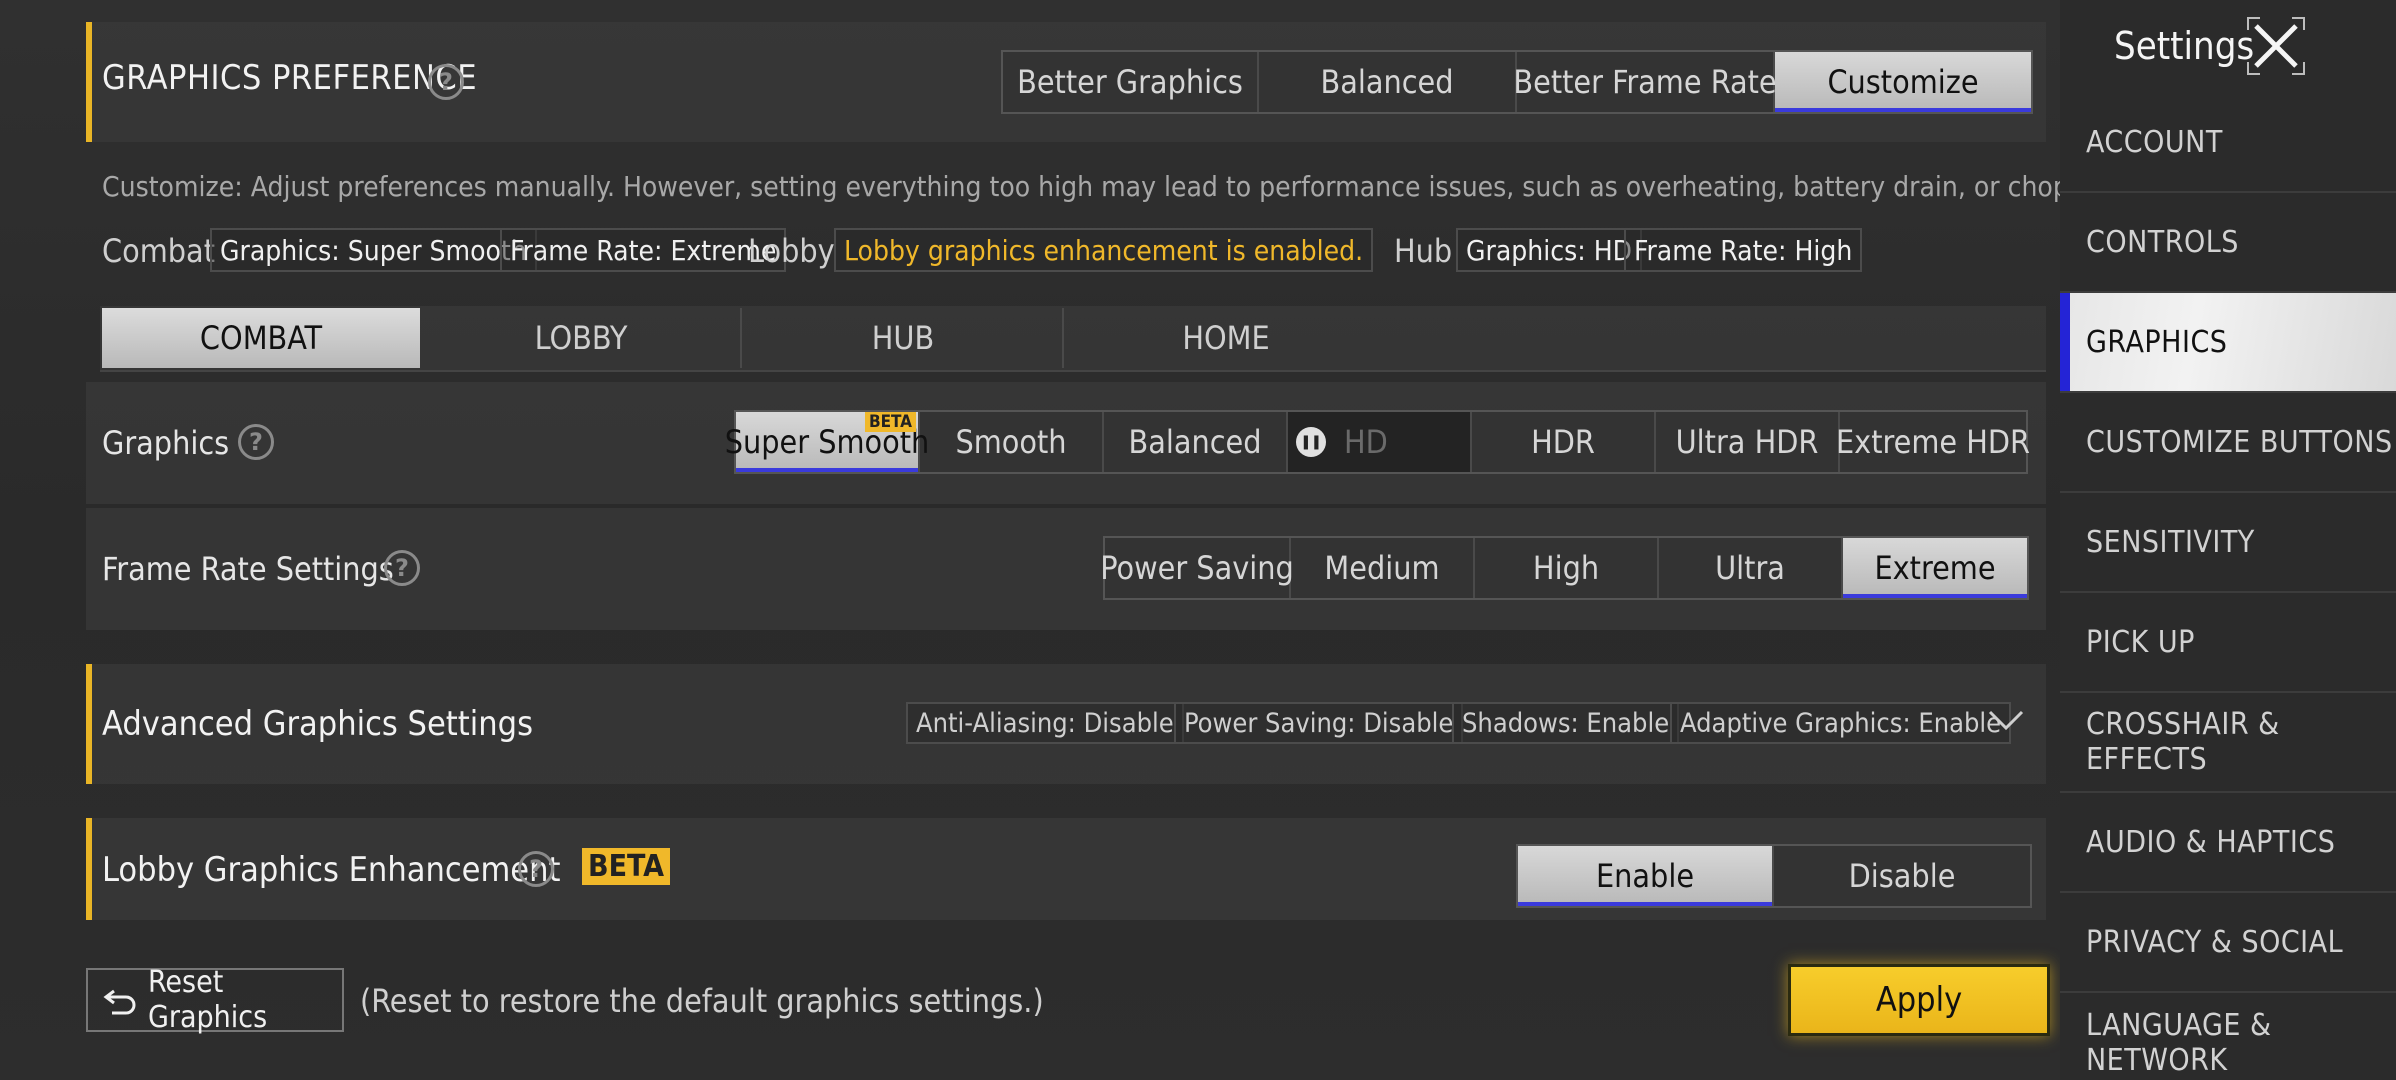  Describe the element at coordinates (1012, 442) in the screenshot. I see `graphics-option-smooth: Smooth` at that location.